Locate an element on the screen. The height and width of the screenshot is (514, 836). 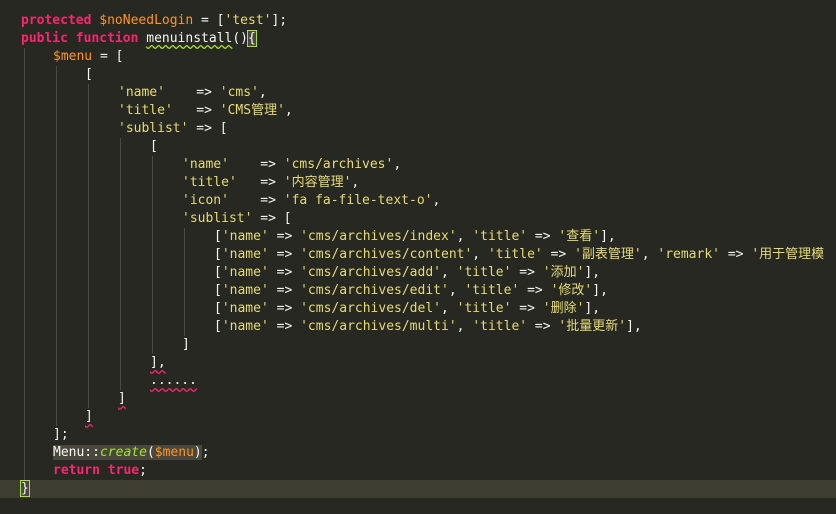
code-line-25: Menu::create($menu); is located at coordinates (418, 453).